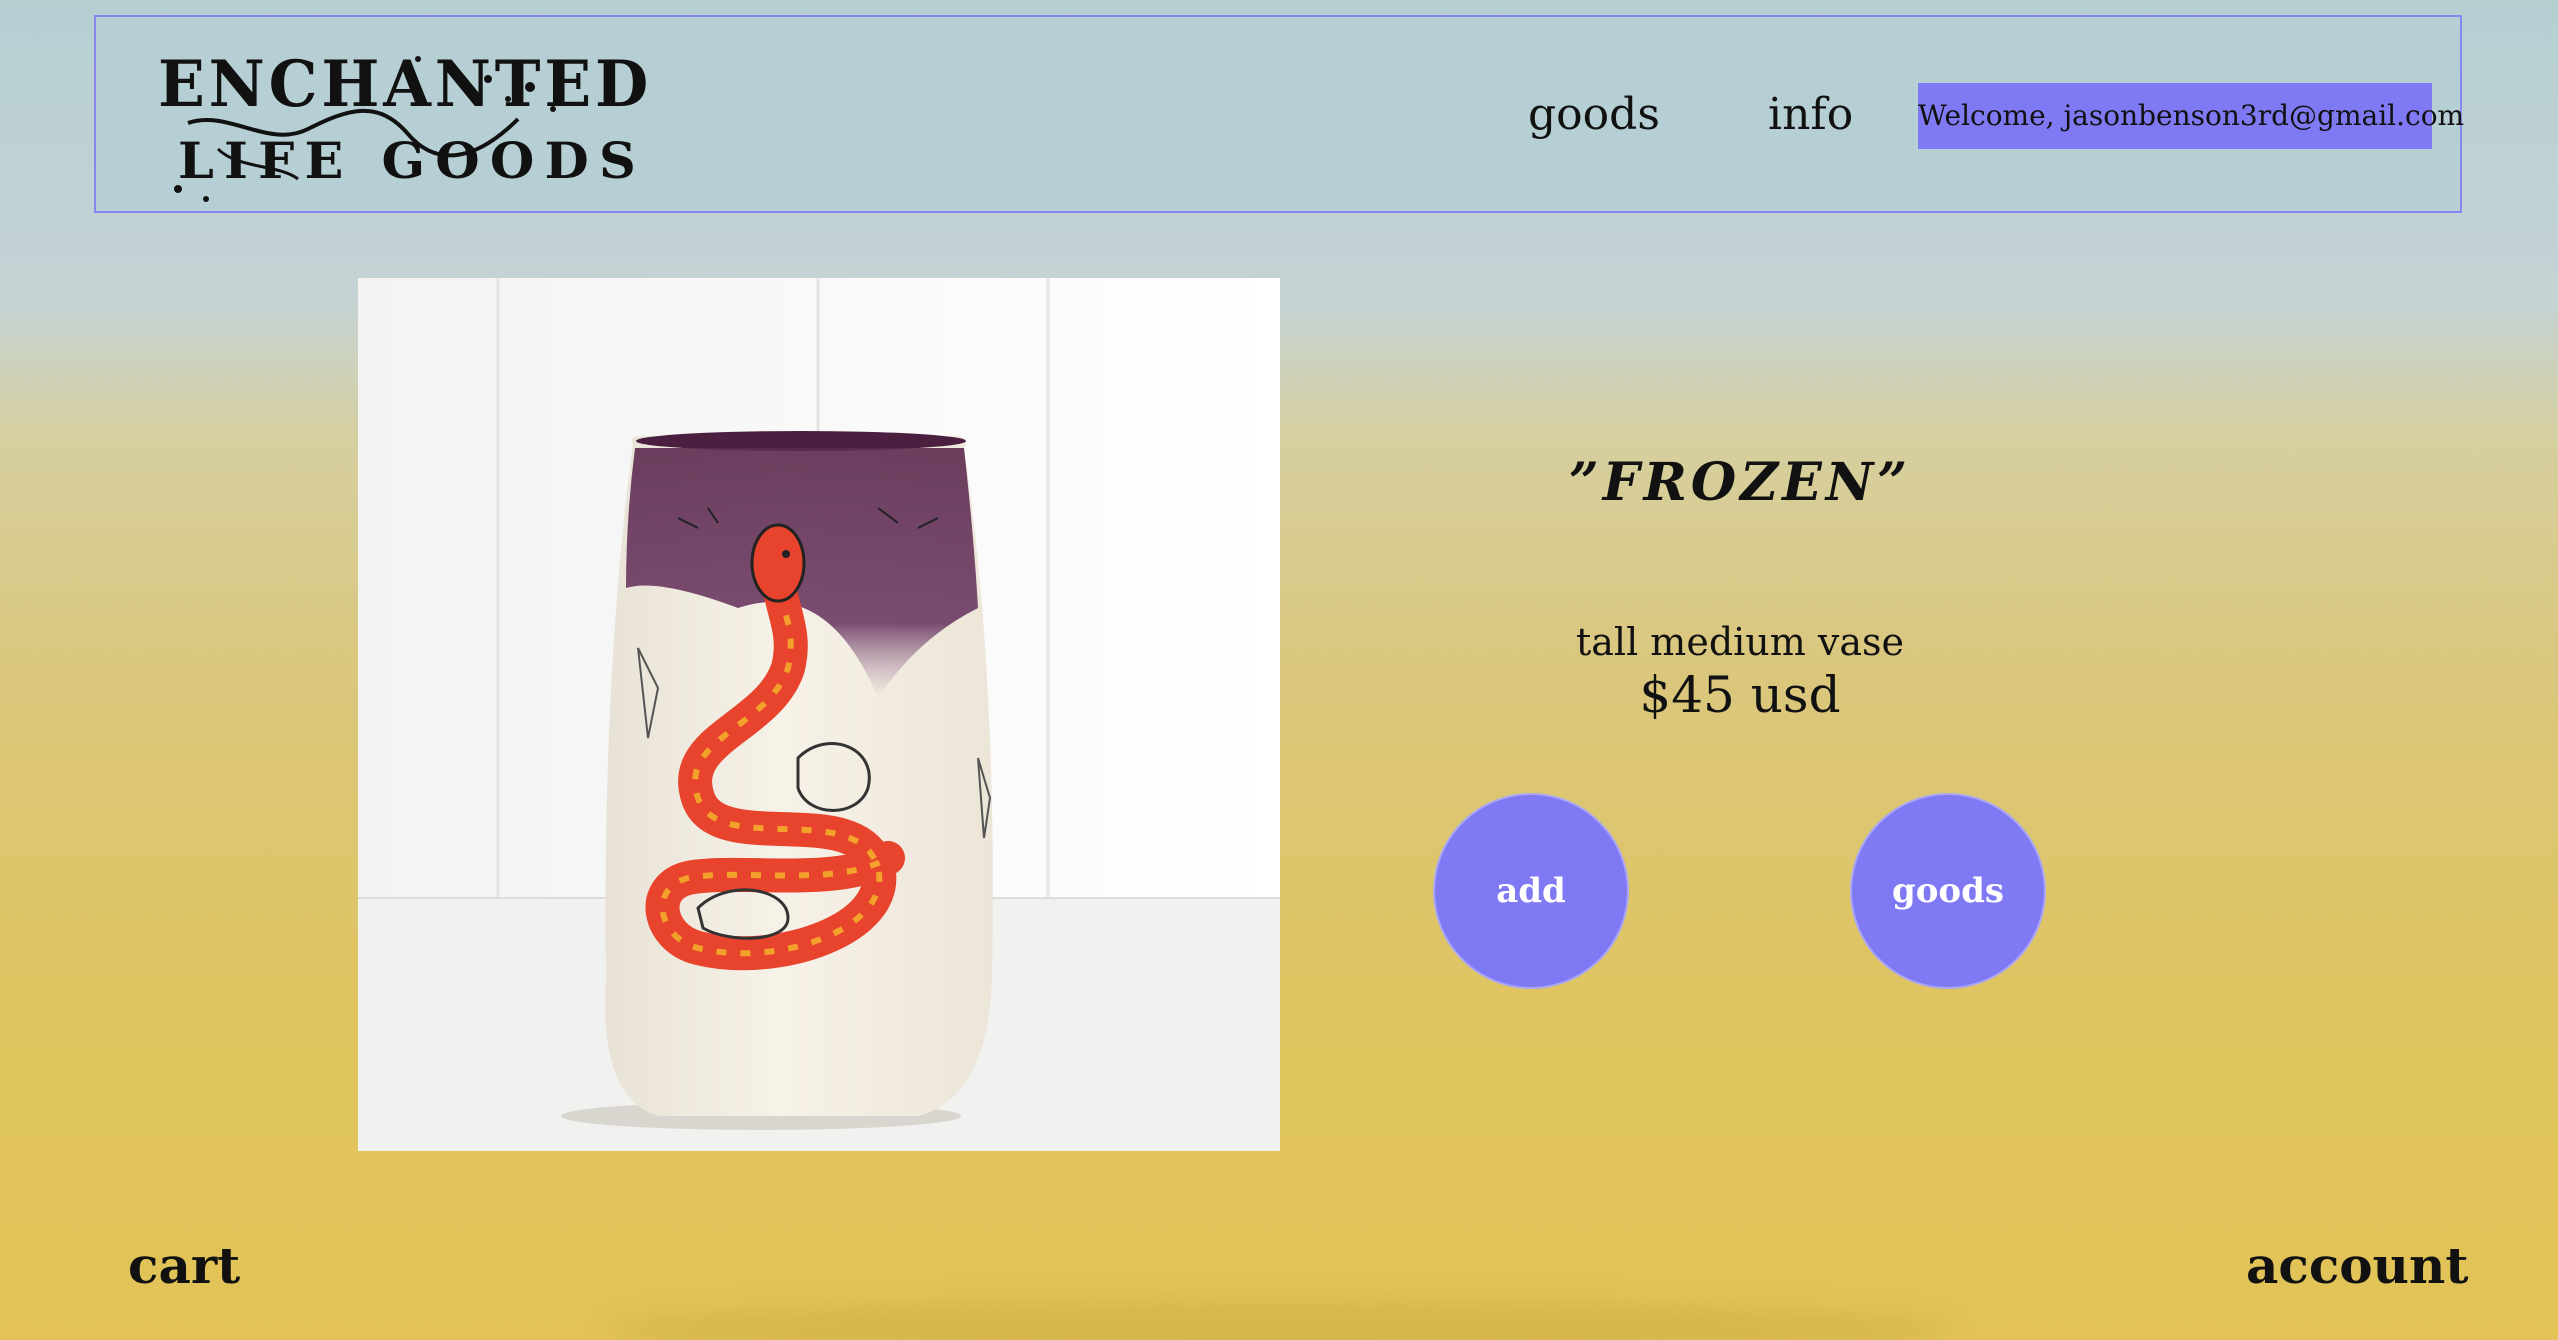 Image resolution: width=2558 pixels, height=1340 pixels. Describe the element at coordinates (1740, 482) in the screenshot. I see `product-title: ”FROZEN”` at that location.